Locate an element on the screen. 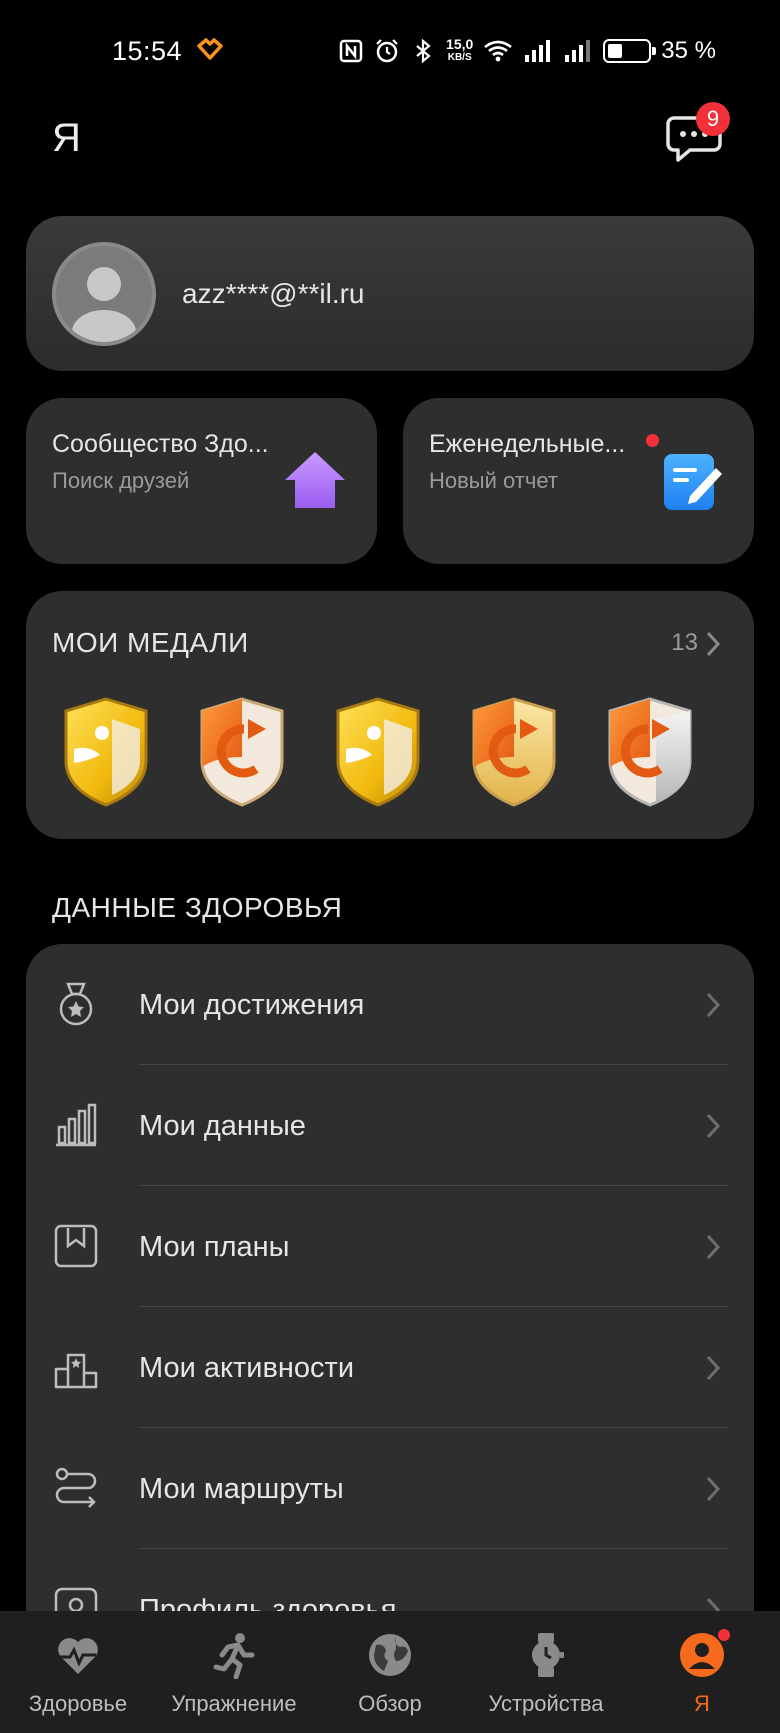 The width and height of the screenshot is (780, 1733). bottom-navigation: Здоровье Упражнение Обзор Устройства Я is located at coordinates (390, 1672).